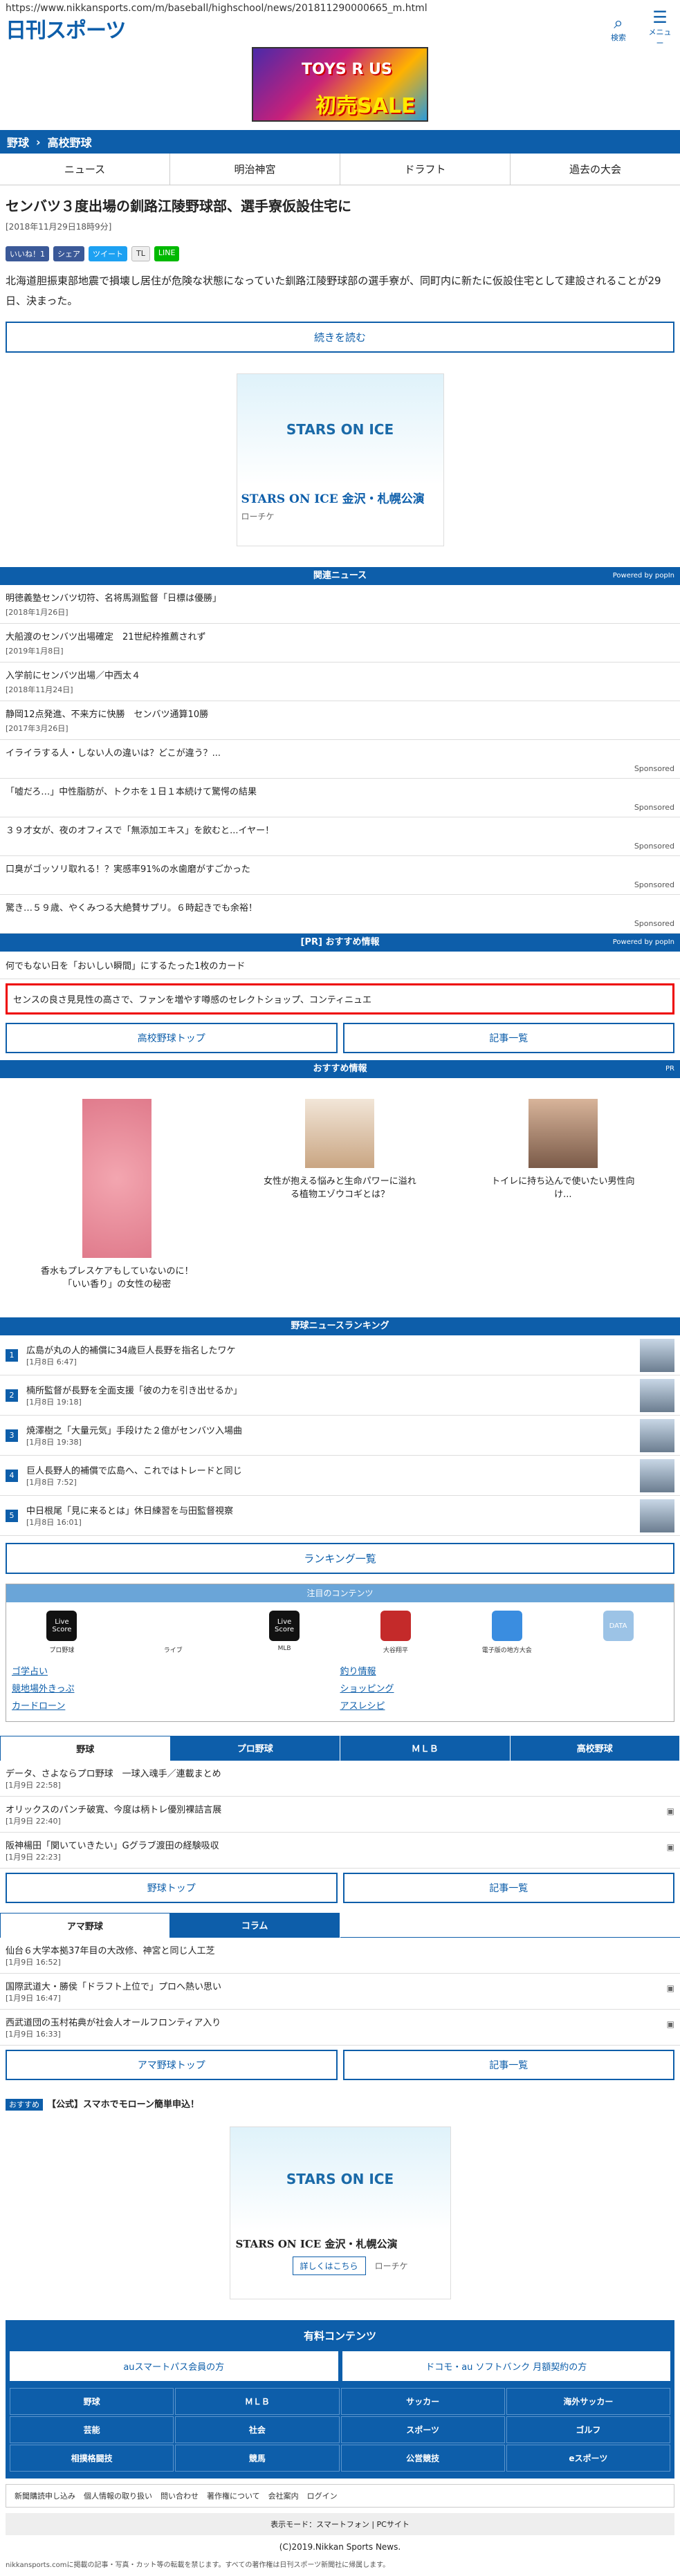 This screenshot has height=2576, width=680. Describe the element at coordinates (340, 1992) in the screenshot. I see `news-item: 国際武道大・勝侯「ドラフト上位で」プロへ熱い思い[1月9日 16:47]▣` at that location.